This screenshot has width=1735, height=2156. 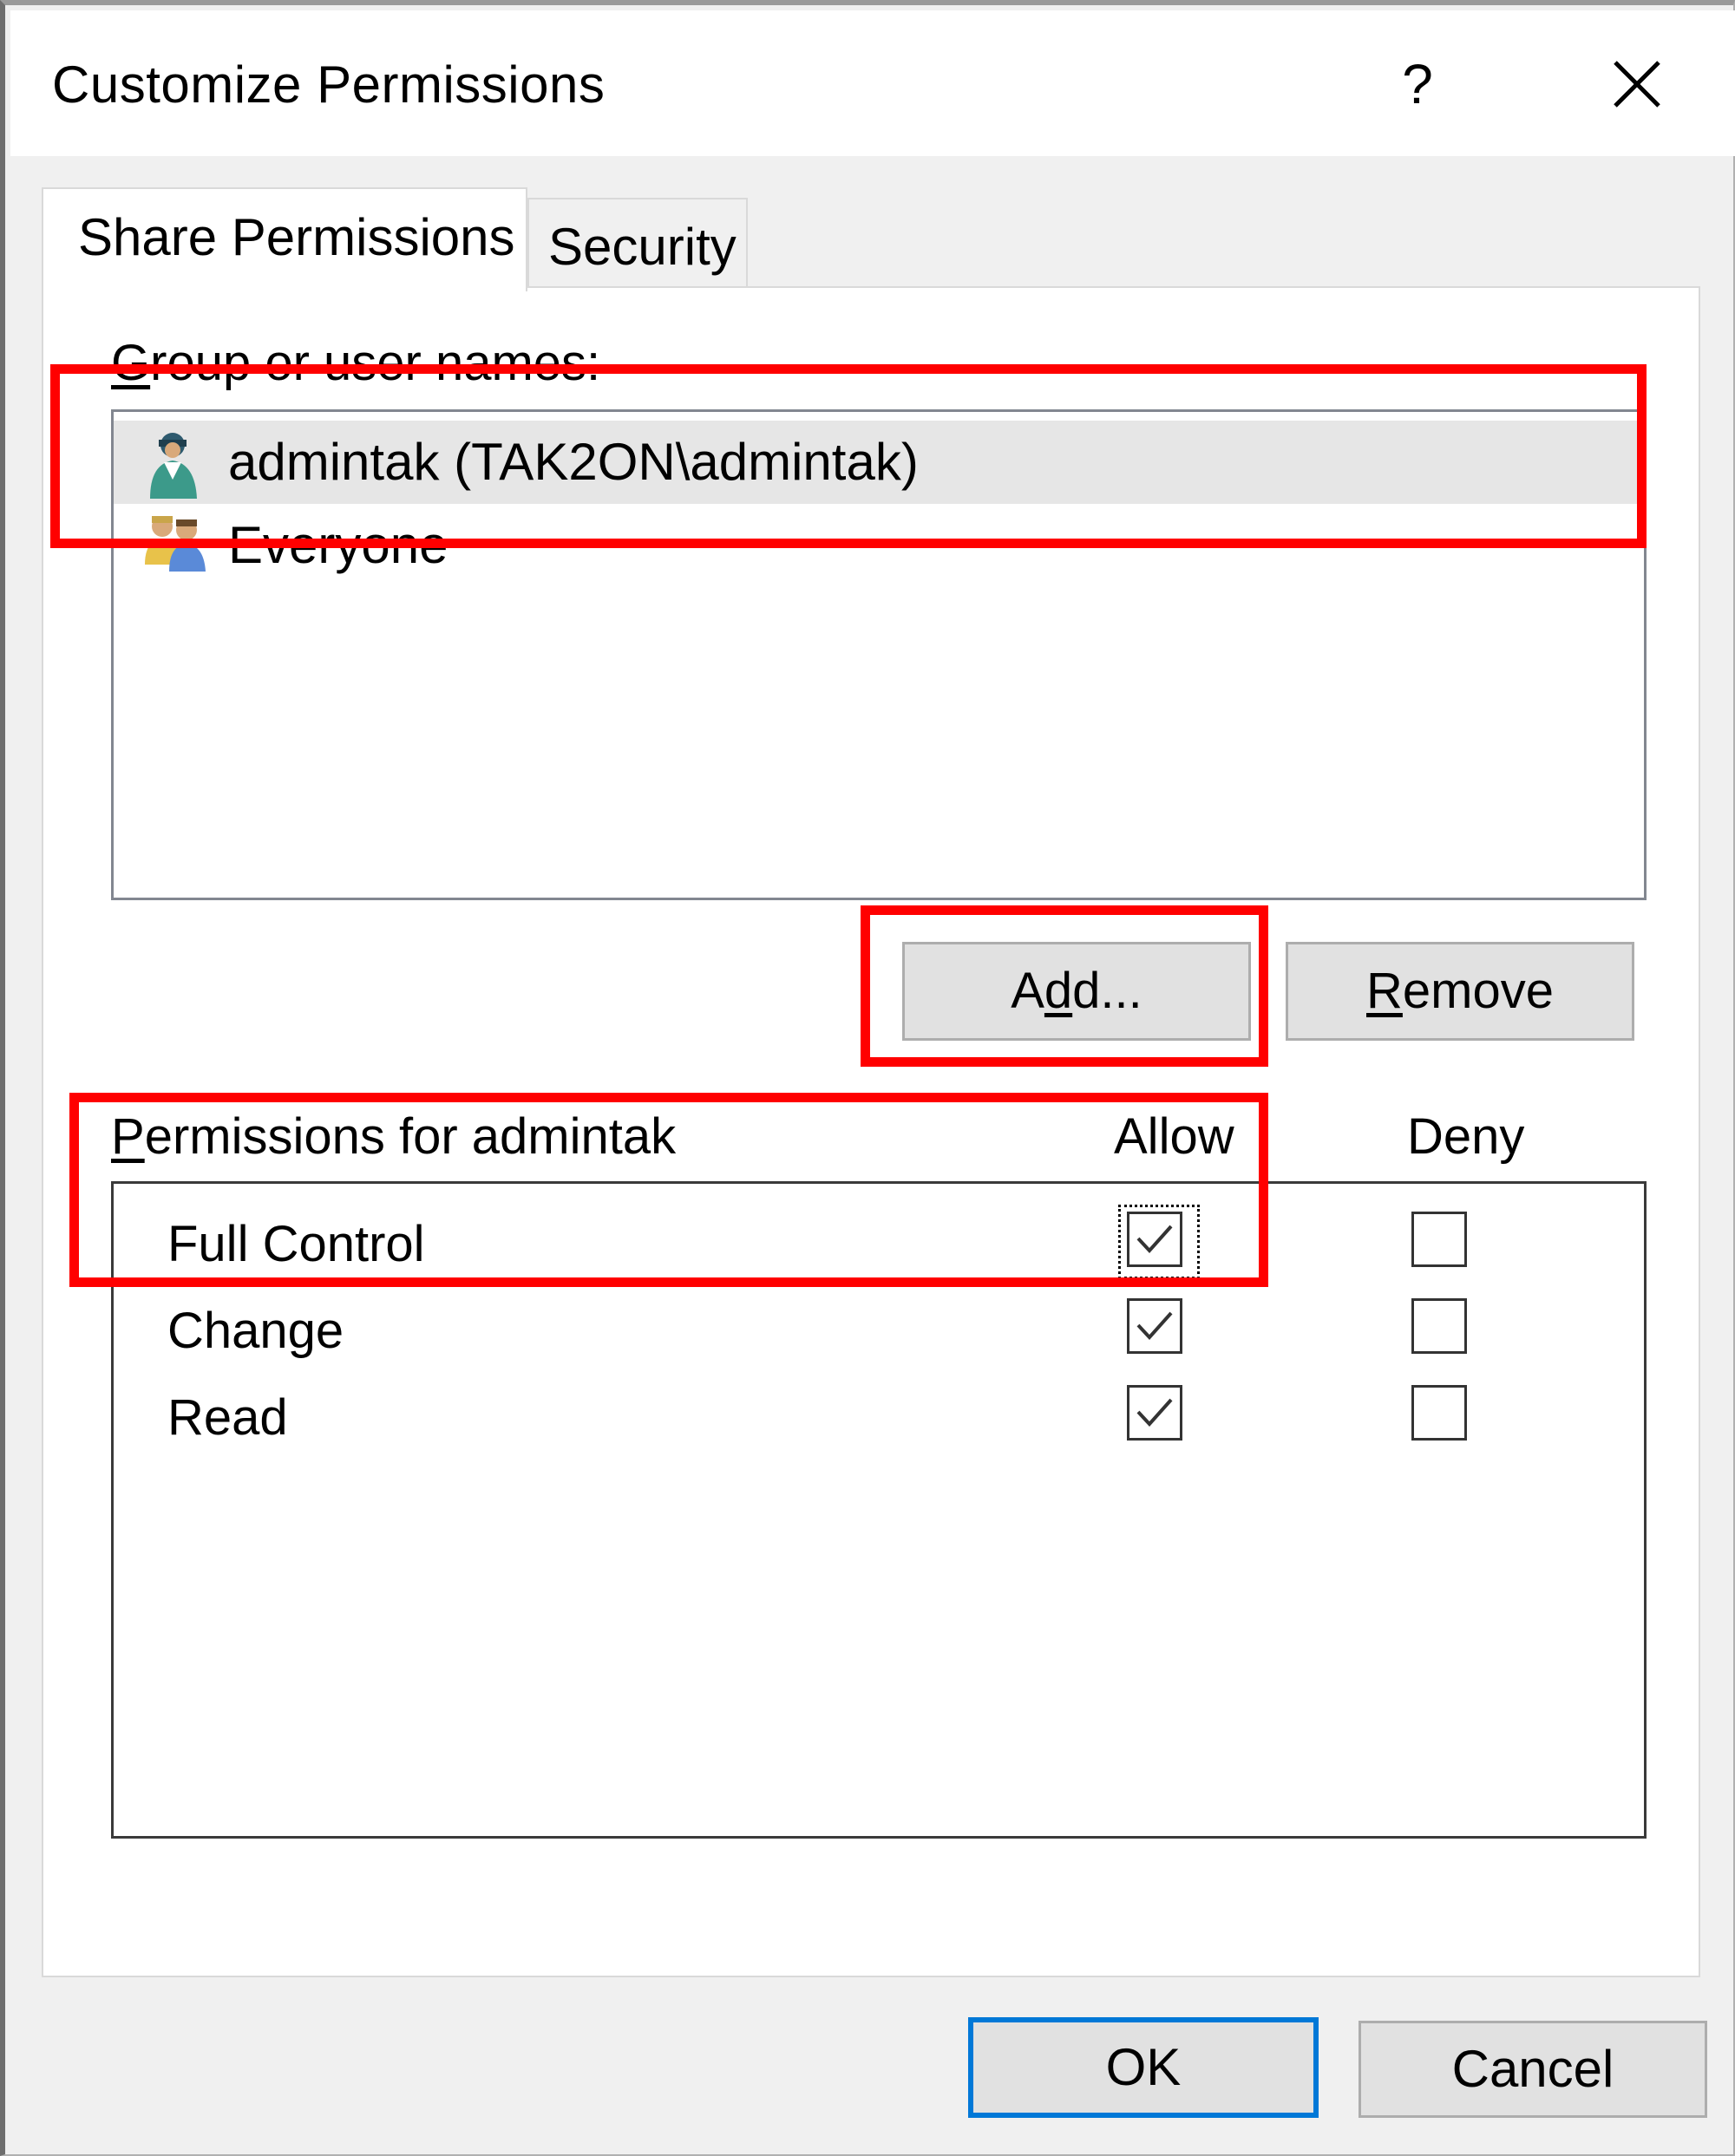 What do you see at coordinates (1439, 1326) in the screenshot?
I see `deny-change-checkbox` at bounding box center [1439, 1326].